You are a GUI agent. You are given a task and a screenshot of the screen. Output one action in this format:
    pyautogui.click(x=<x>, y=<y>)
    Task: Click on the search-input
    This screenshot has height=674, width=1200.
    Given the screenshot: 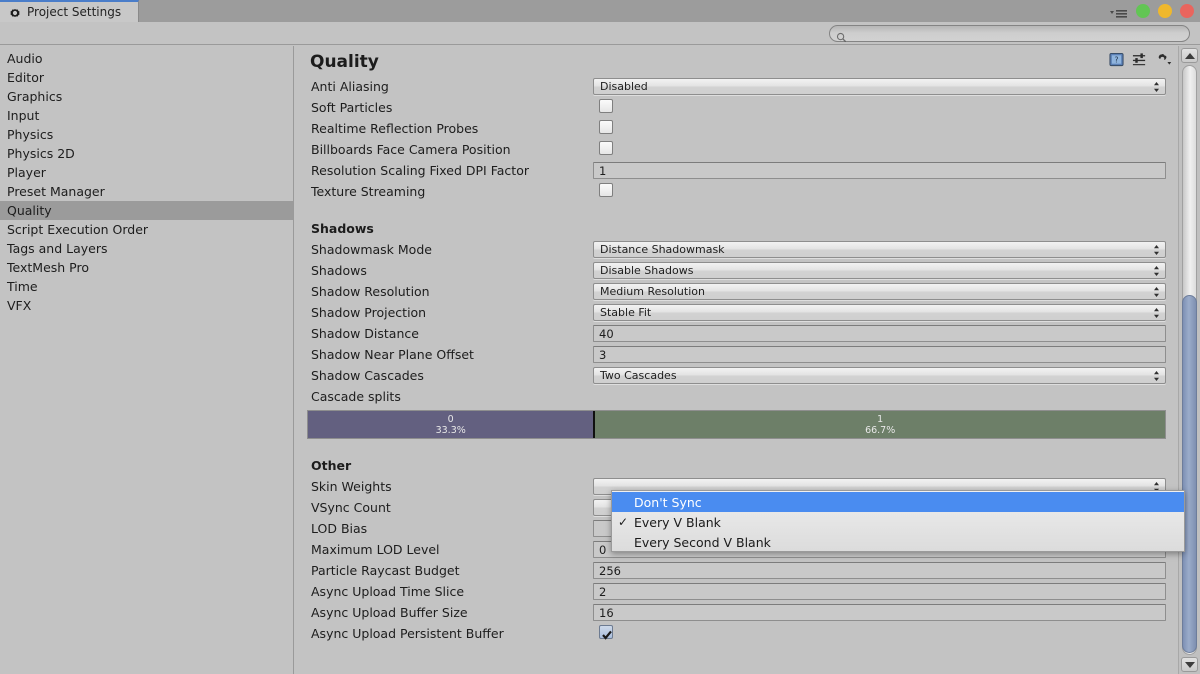 What is the action you would take?
    pyautogui.click(x=1011, y=33)
    